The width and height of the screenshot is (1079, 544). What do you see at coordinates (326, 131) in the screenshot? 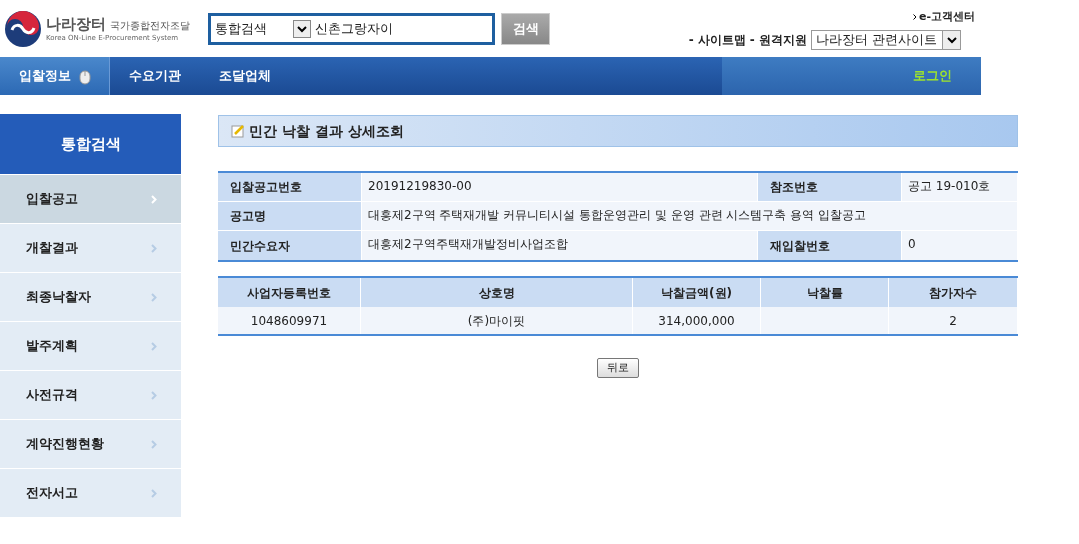
I see `page-title: 민간 낙찰 결과 상세조회` at bounding box center [326, 131].